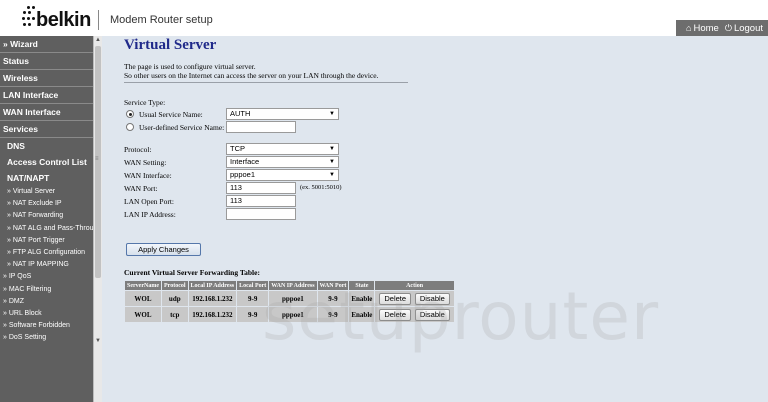 The height and width of the screenshot is (402, 768). What do you see at coordinates (170, 45) in the screenshot?
I see `page-title: Virtual Server` at bounding box center [170, 45].